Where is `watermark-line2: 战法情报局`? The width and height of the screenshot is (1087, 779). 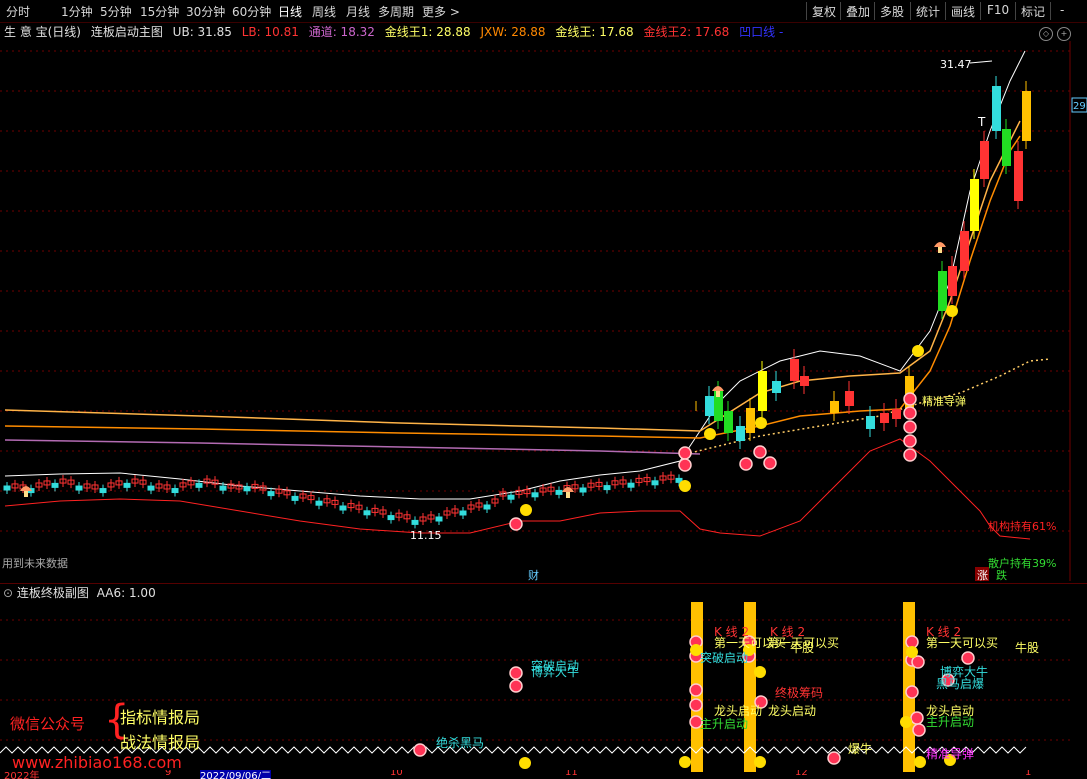 watermark-line2: 战法情报局 is located at coordinates (160, 742).